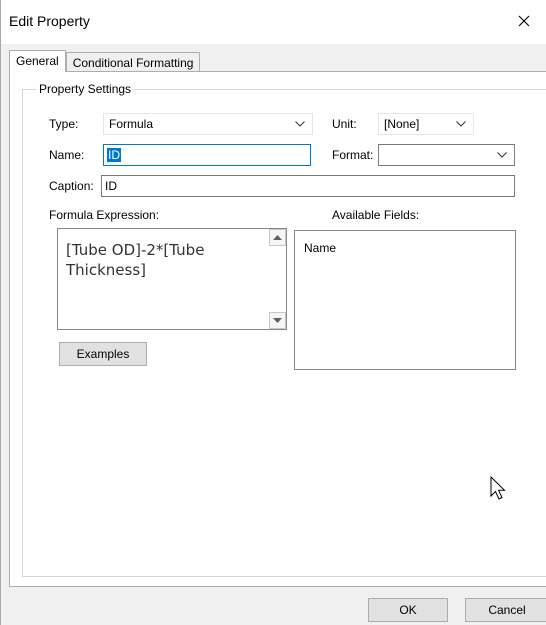 The width and height of the screenshot is (546, 625). I want to click on name-label: Name:, so click(67, 155).